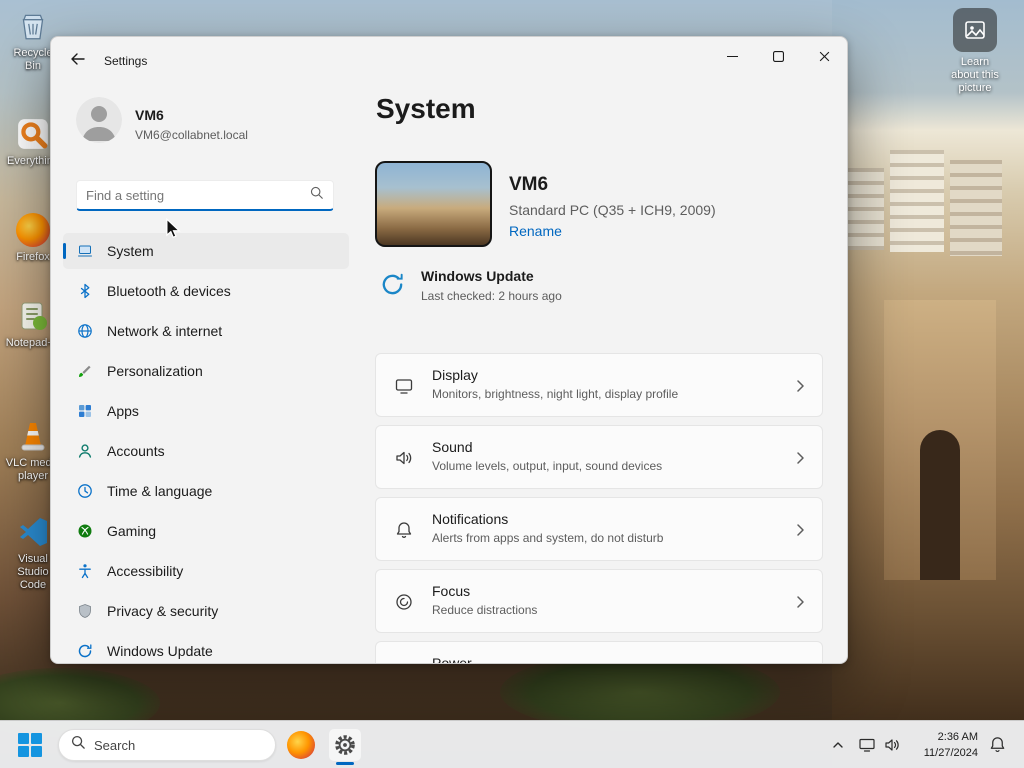 This screenshot has height=768, width=1024. Describe the element at coordinates (33, 134) in the screenshot. I see `everything-icon` at that location.